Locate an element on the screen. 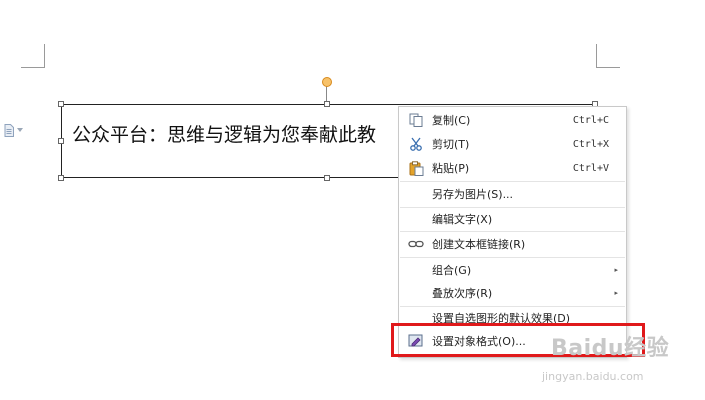 Image resolution: width=705 pixels, height=400 pixels. menu-item-cut-label: 剪切(T) is located at coordinates (451, 144).